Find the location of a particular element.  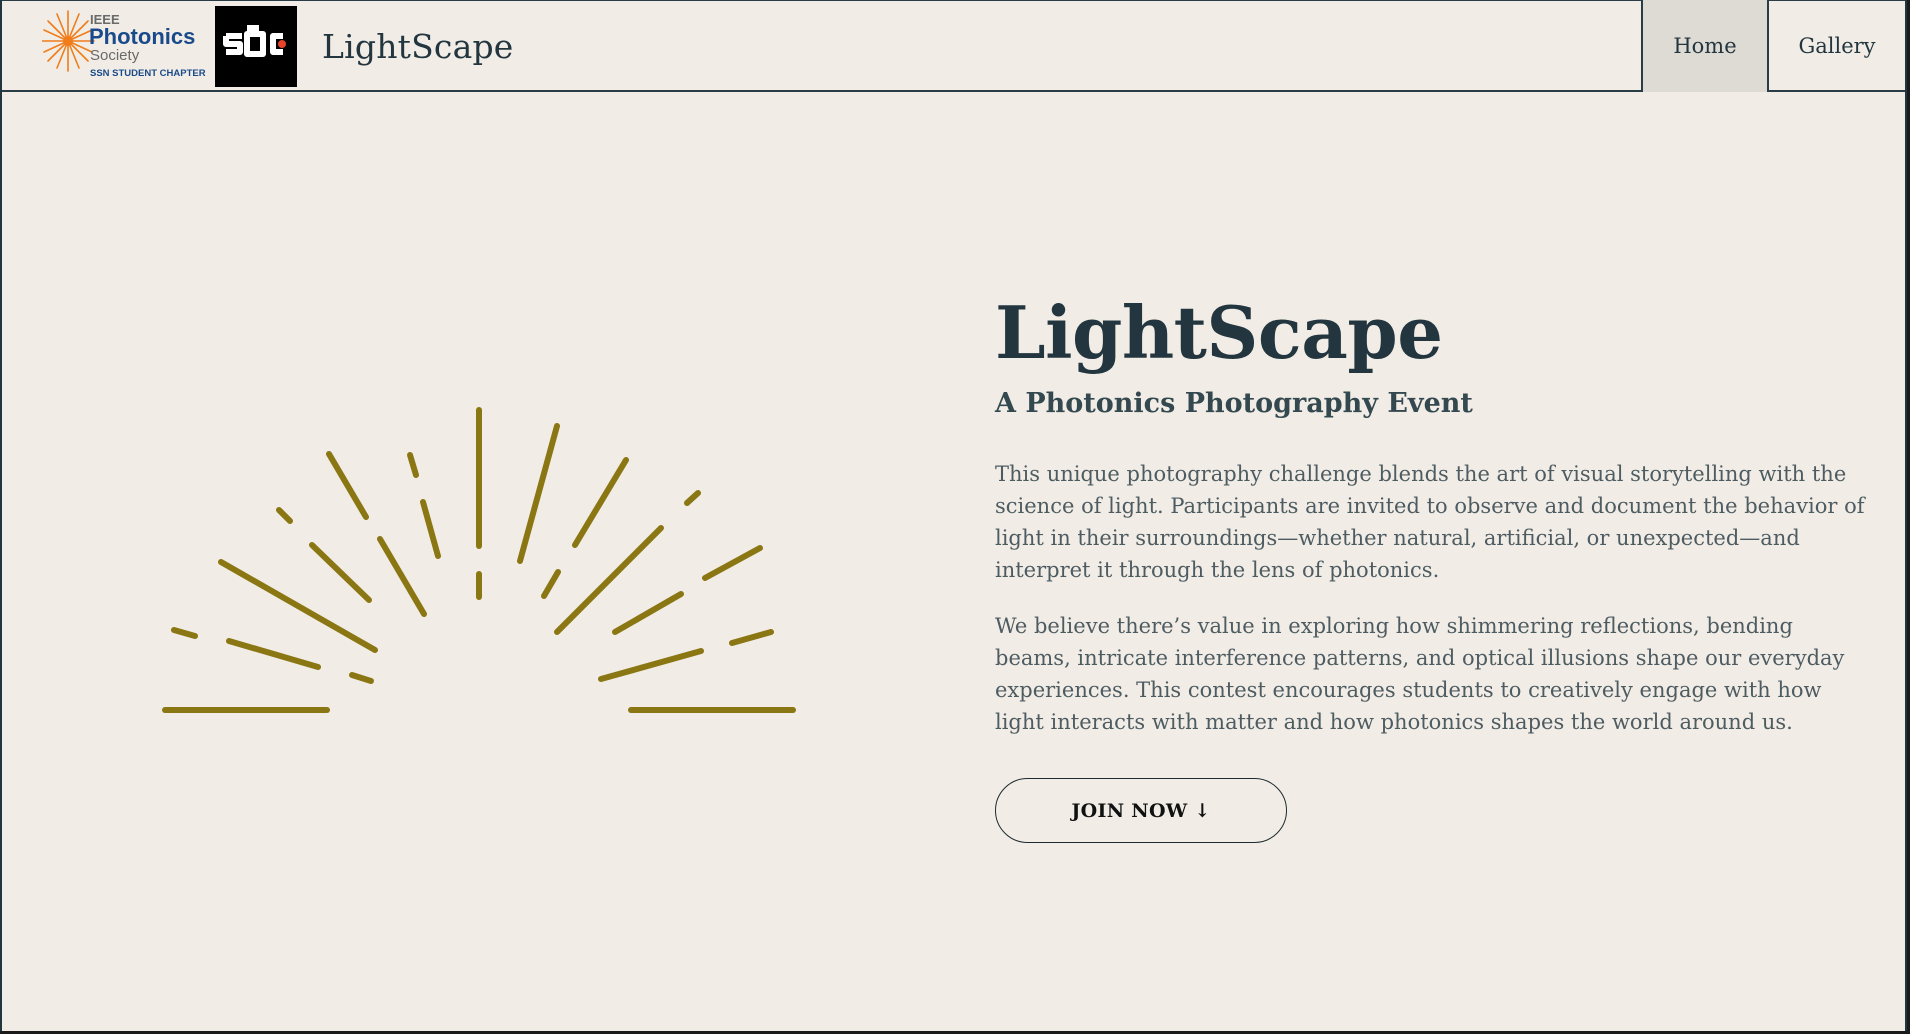

nav-home-link: Home is located at coordinates (1705, 46).